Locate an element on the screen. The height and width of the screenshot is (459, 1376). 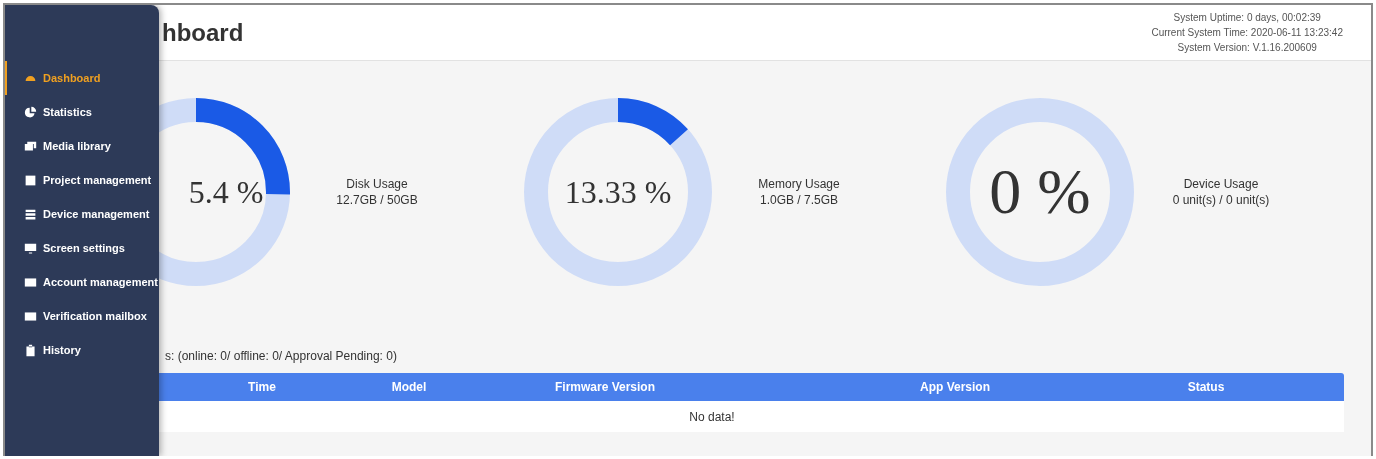
gauge-detail: 0 unit(s) / 0 unit(s) is located at coordinates (1221, 200).